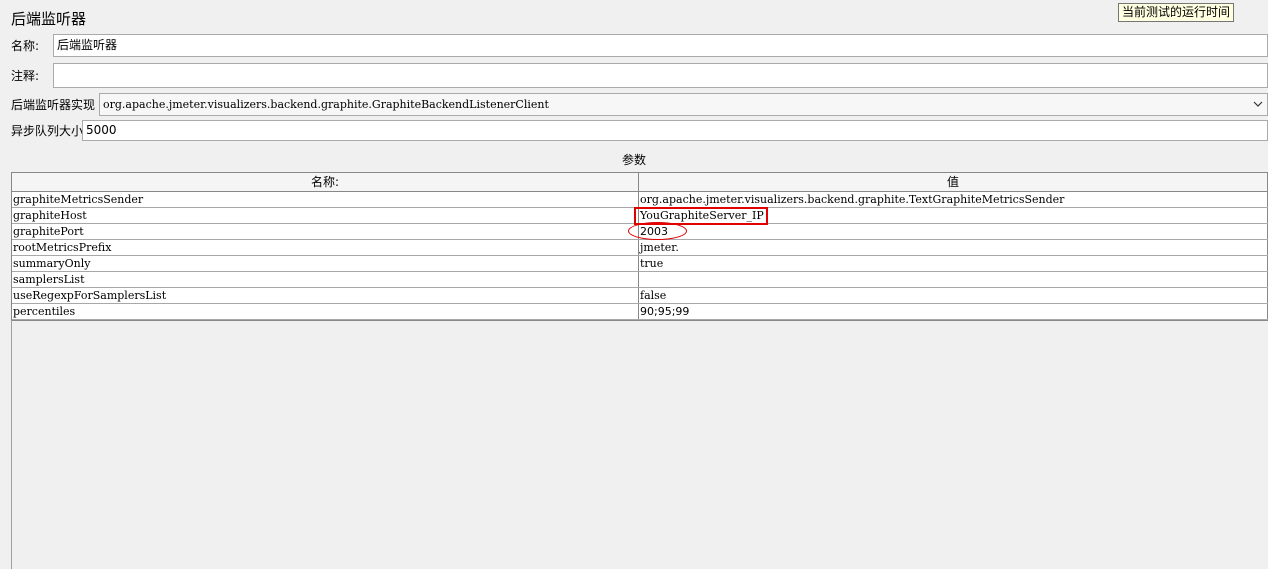 The image size is (1268, 569). I want to click on param-name: graphitePort, so click(325, 231).